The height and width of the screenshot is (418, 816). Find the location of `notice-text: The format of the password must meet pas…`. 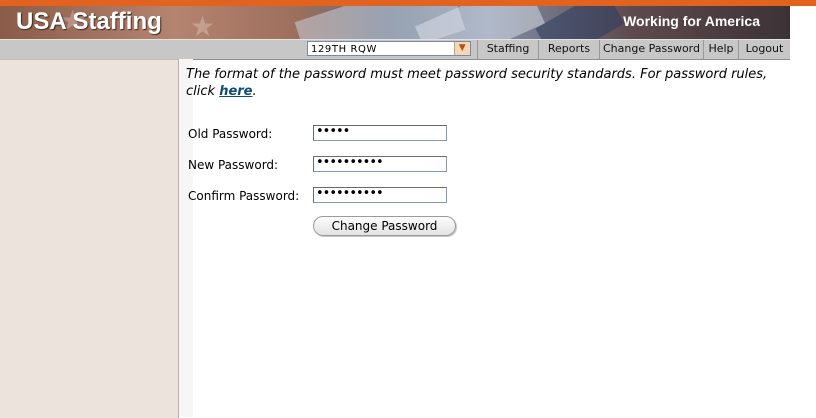

notice-text: The format of the password must meet pas… is located at coordinates (477, 83).